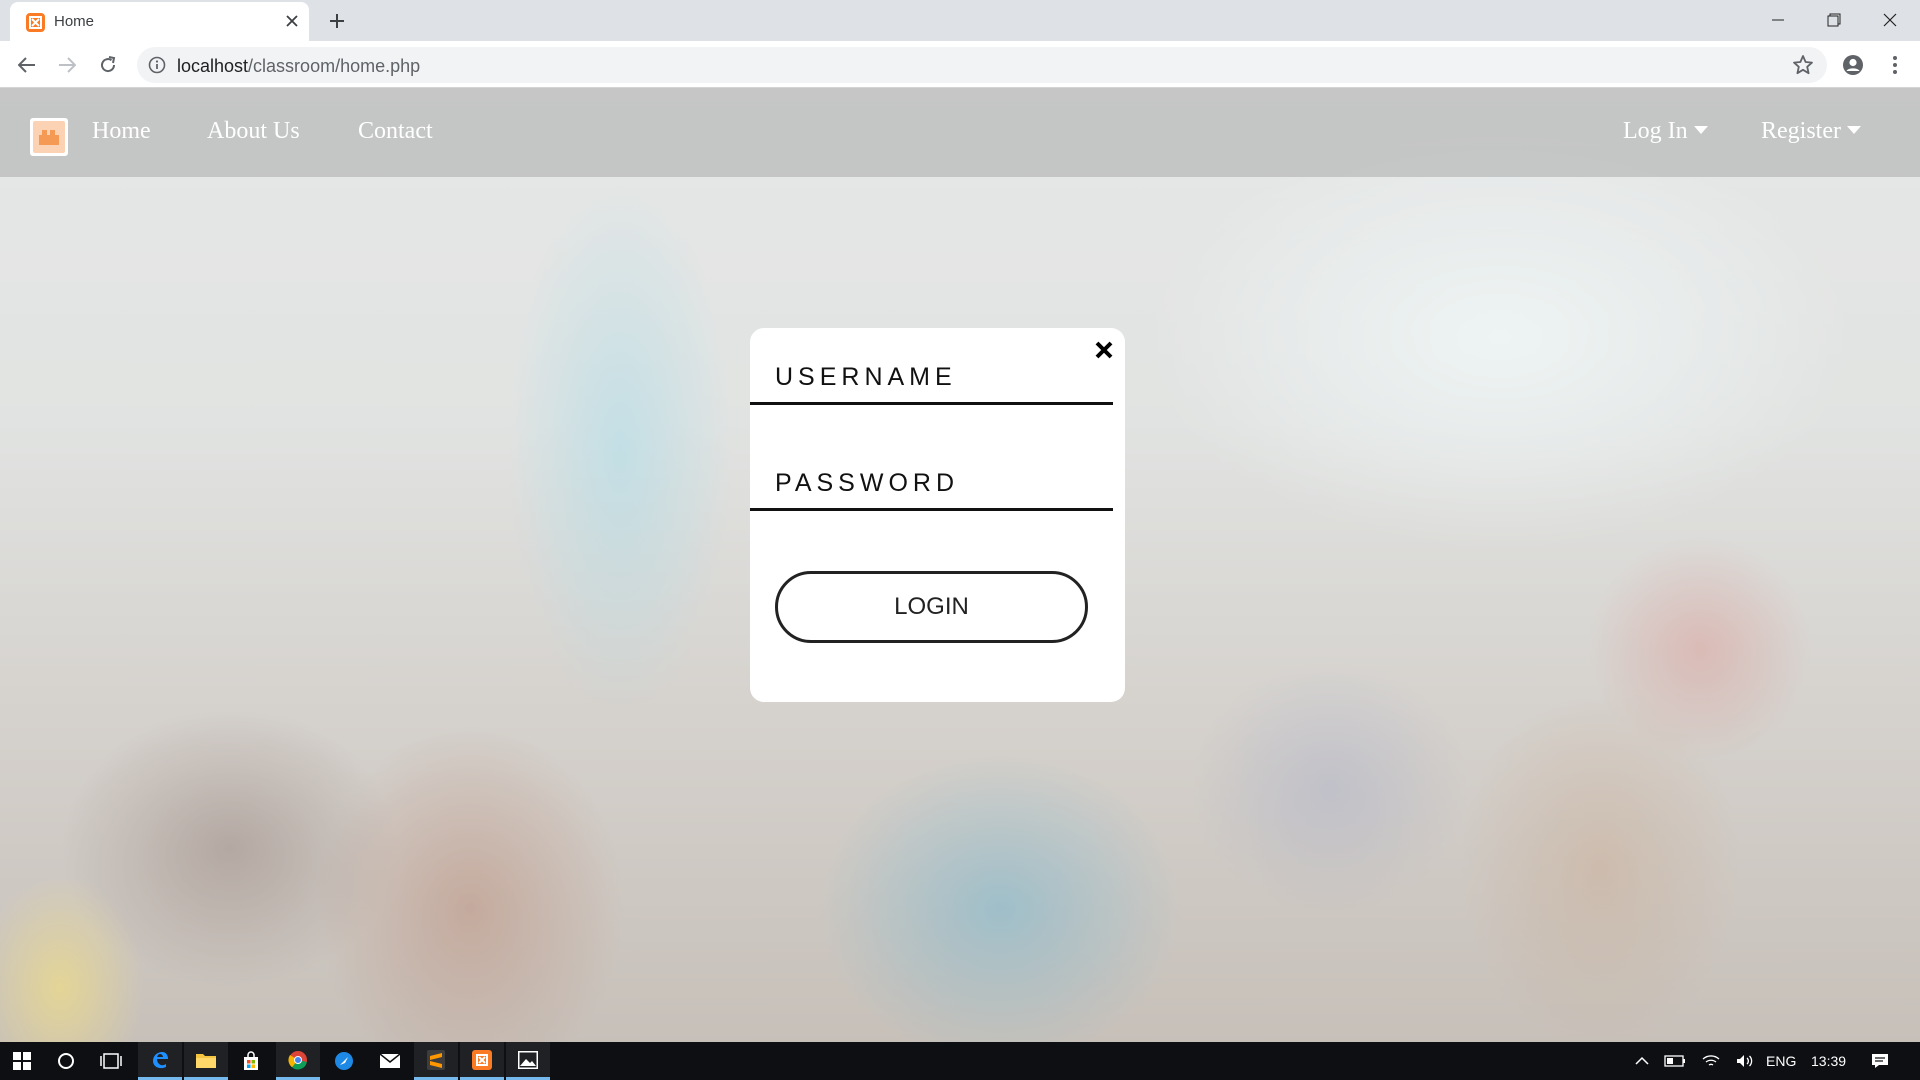 Image resolution: width=1920 pixels, height=1080 pixels. I want to click on start-icon, so click(22, 1061).